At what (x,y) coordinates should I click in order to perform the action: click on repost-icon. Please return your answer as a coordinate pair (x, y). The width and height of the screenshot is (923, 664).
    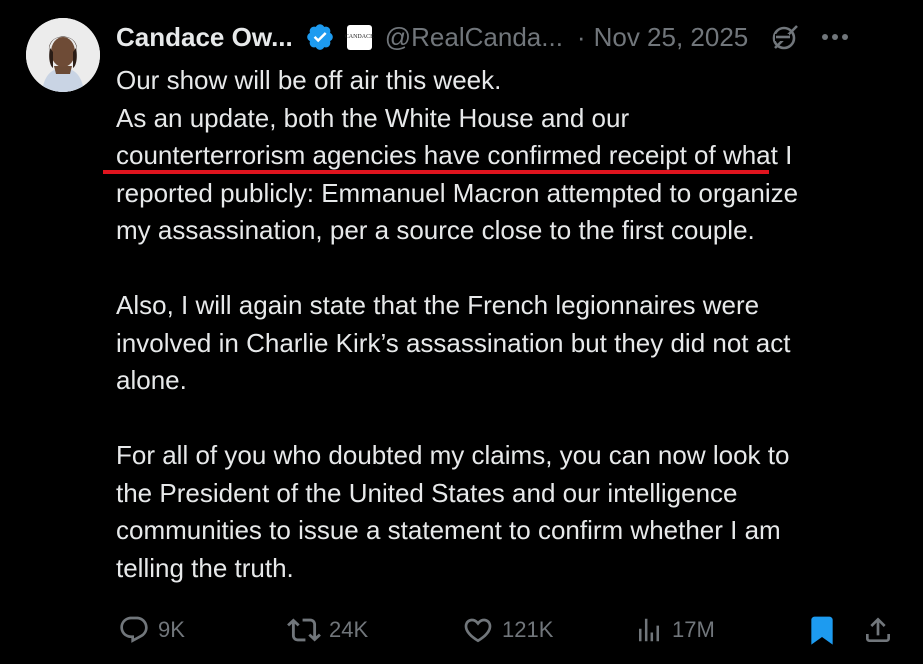
    Looking at the image, I should click on (304, 630).